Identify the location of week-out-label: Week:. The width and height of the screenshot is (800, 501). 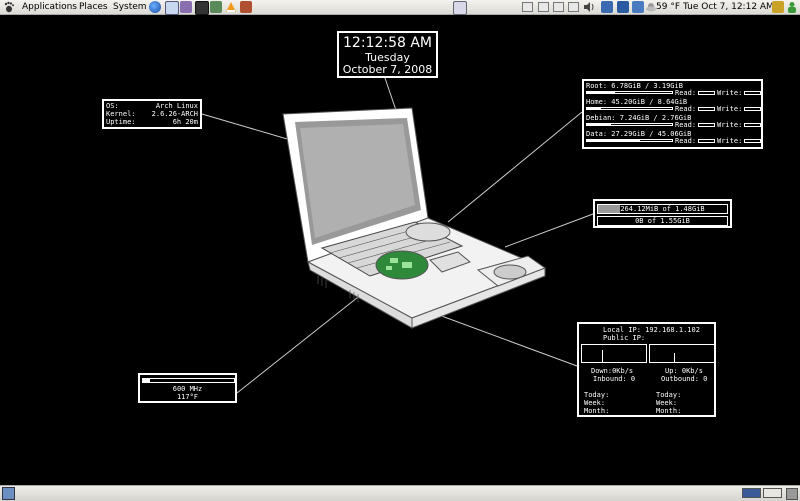
(667, 403).